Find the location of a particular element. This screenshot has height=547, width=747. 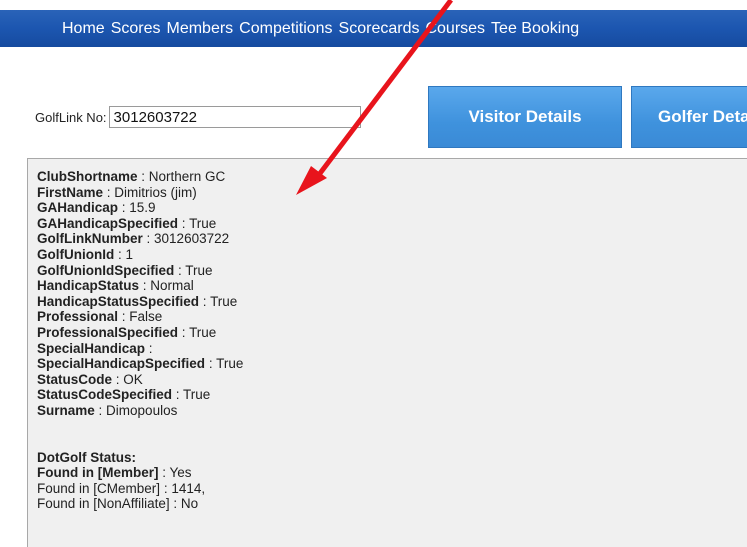

detail-row-handicapstatusspecified: HandicapStatusSpecified : True is located at coordinates (392, 302).